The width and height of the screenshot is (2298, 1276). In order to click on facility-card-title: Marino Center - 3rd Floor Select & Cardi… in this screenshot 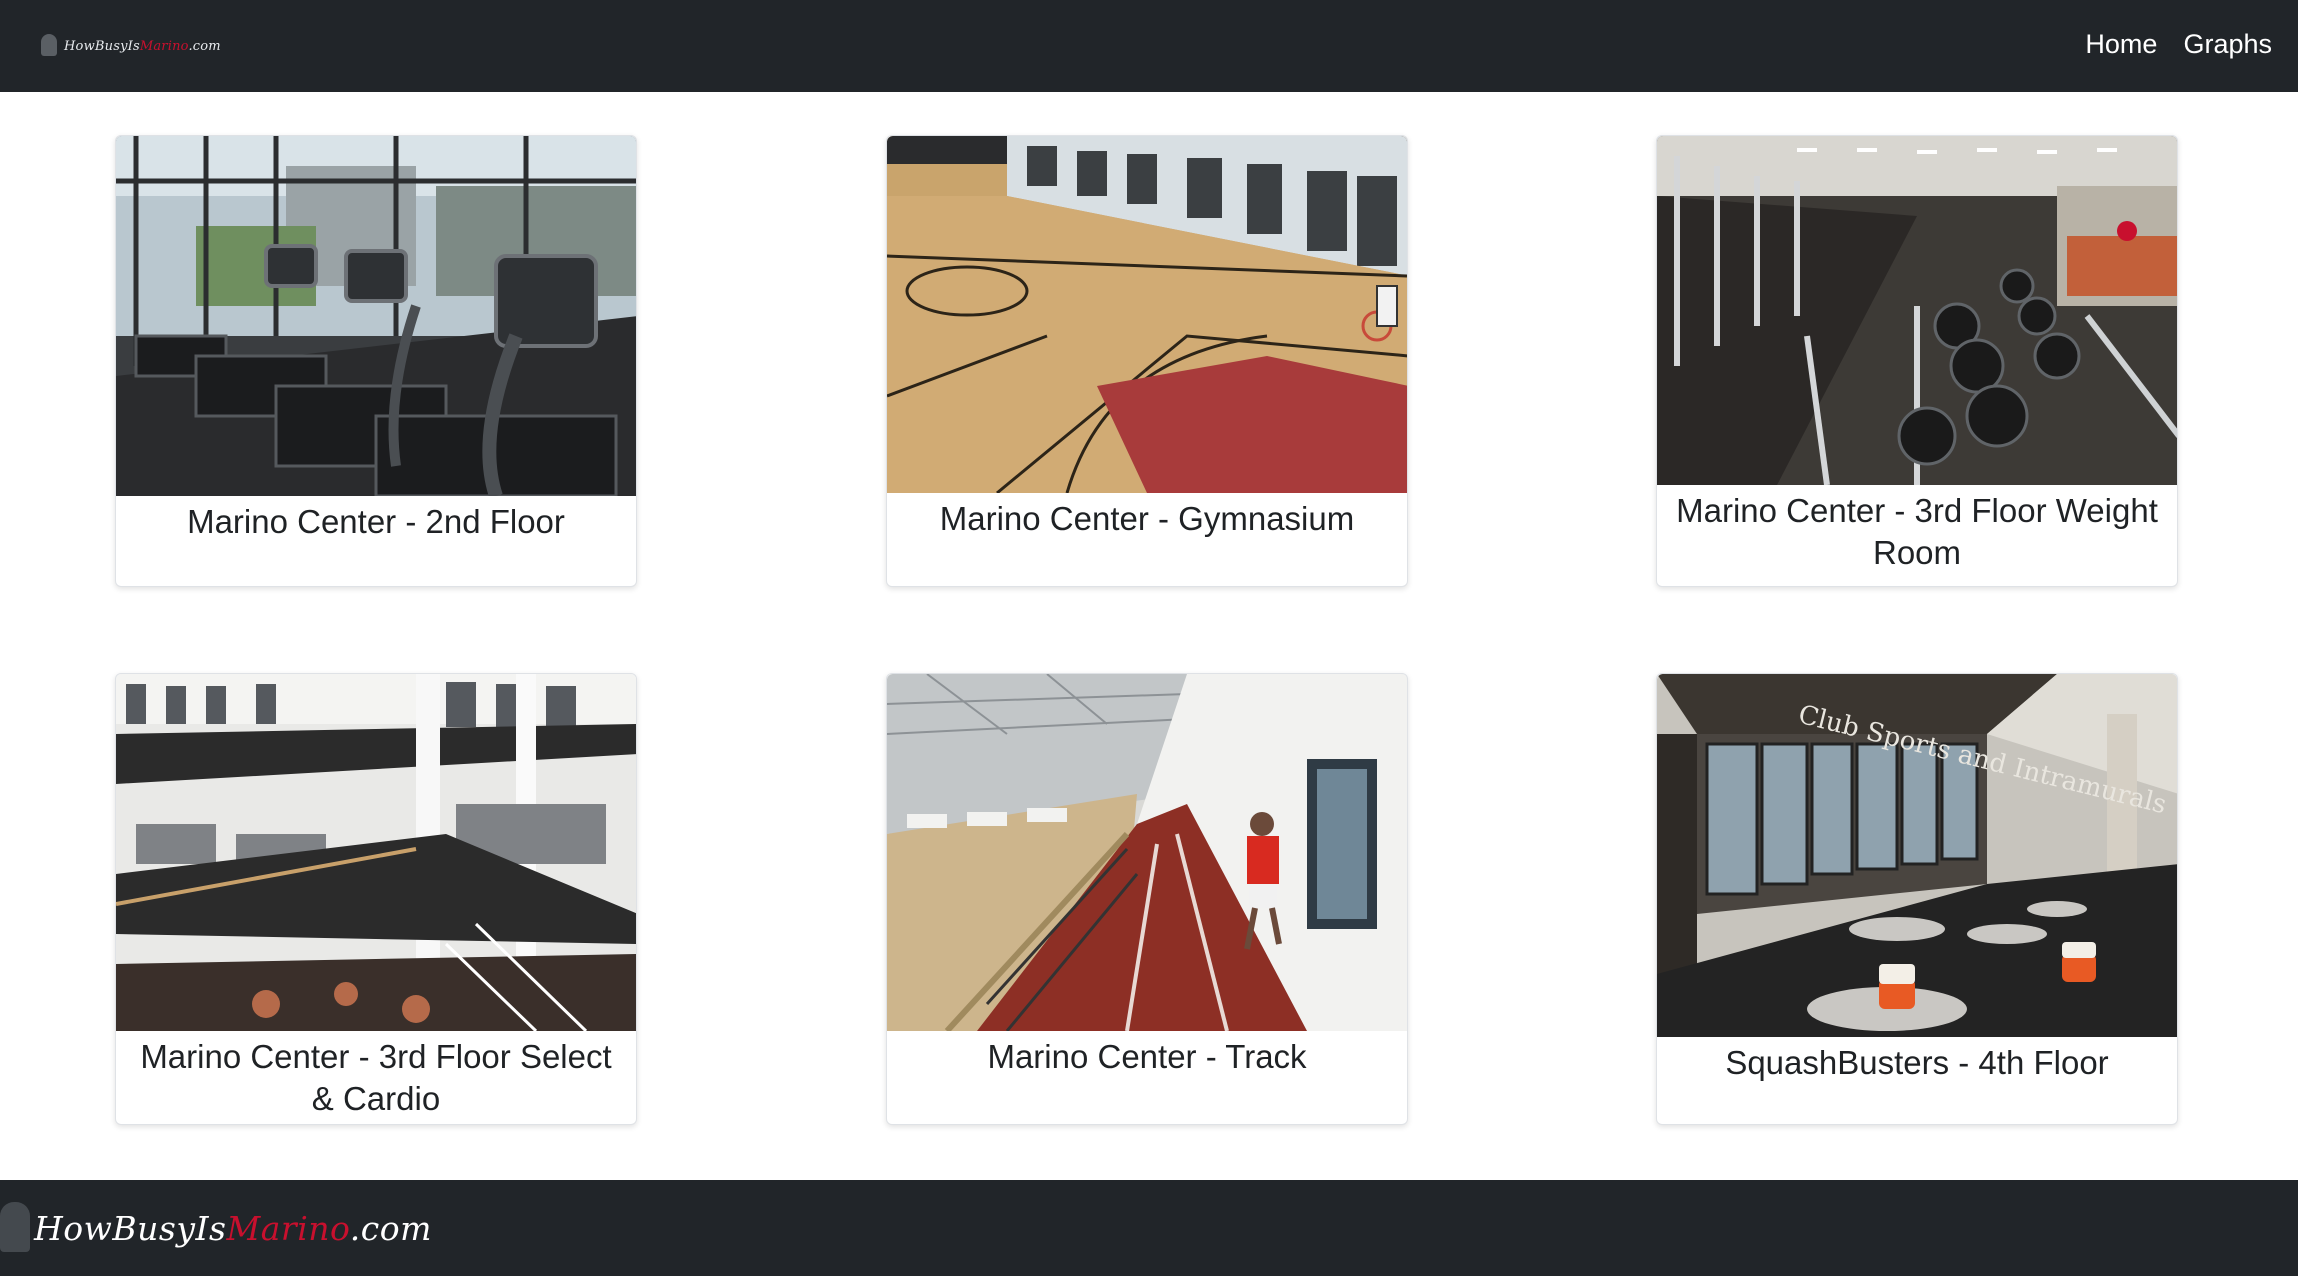, I will do `click(376, 1077)`.